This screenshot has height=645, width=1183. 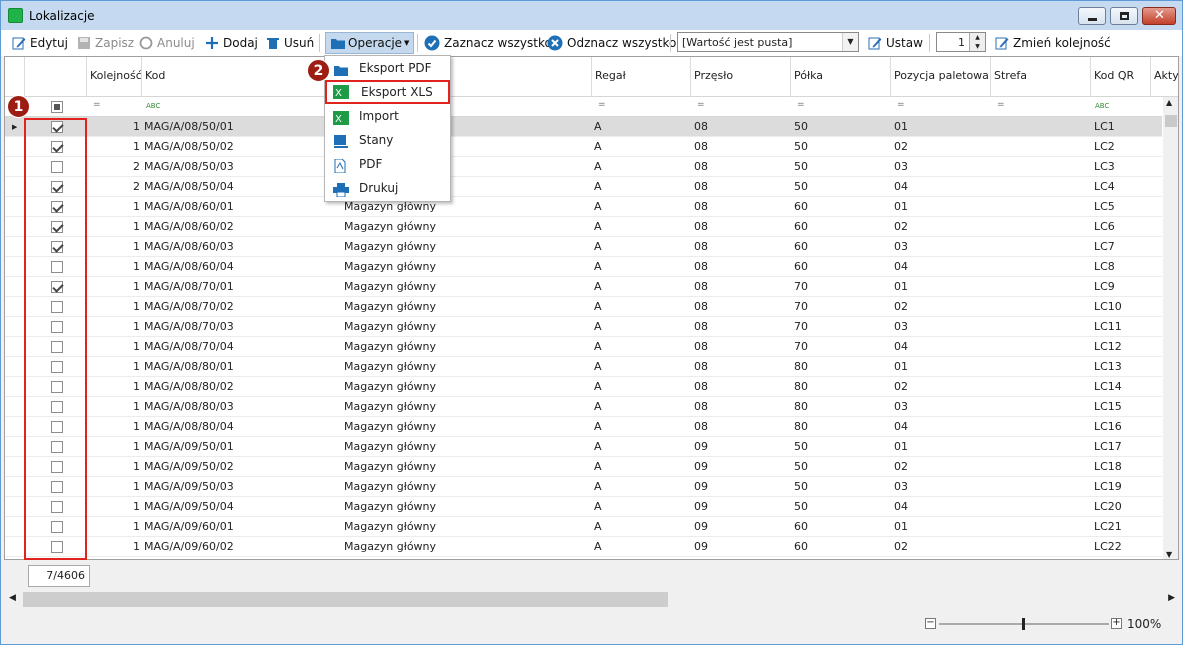 I want to click on cell-qr: LC13, so click(x=1124, y=367).